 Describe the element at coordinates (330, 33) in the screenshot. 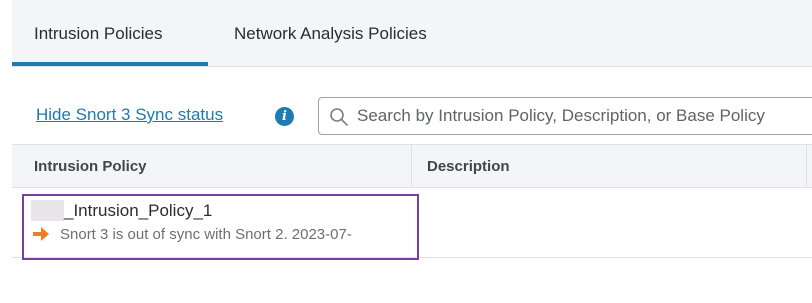

I see `tab-network-analysis-policies: Network Analysis Policies` at that location.